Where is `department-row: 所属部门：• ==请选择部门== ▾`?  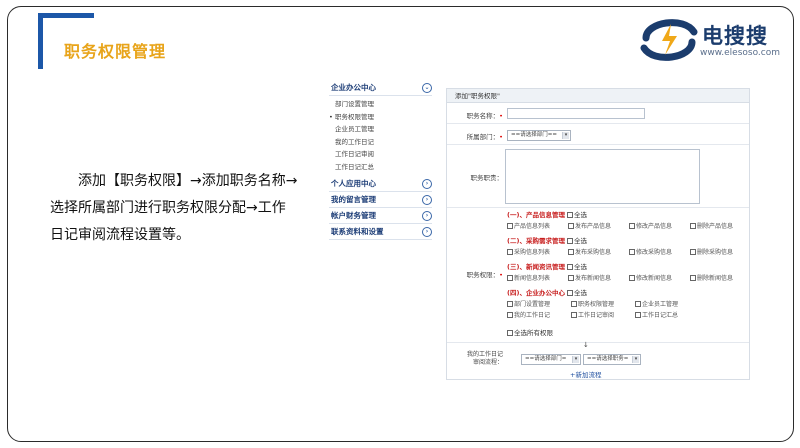
department-row: 所属部门：• ==请选择部门== ▾ is located at coordinates (598, 135).